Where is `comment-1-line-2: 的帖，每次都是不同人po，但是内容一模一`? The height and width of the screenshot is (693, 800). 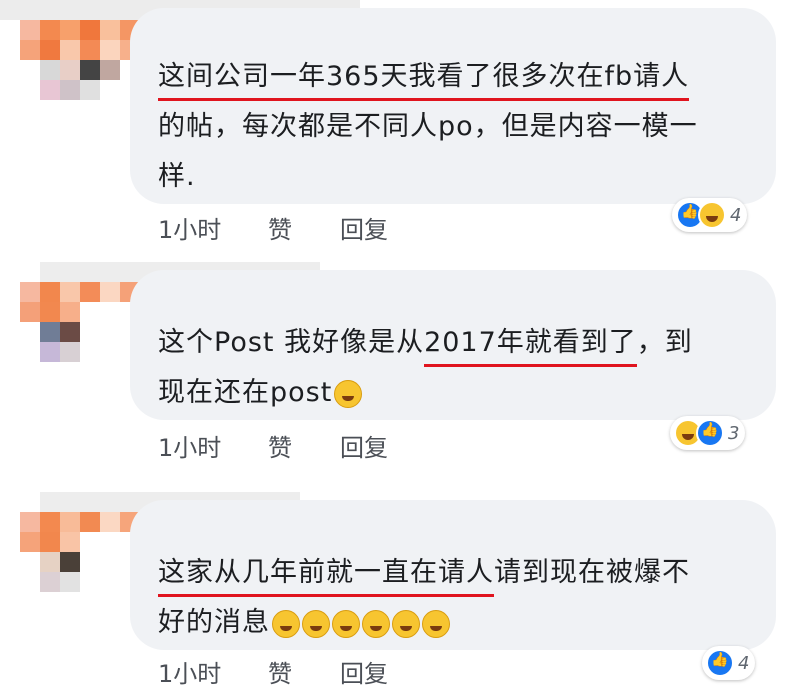
comment-1-line-2: 的帖，每次都是不同人po，但是内容一模一 is located at coordinates (428, 126).